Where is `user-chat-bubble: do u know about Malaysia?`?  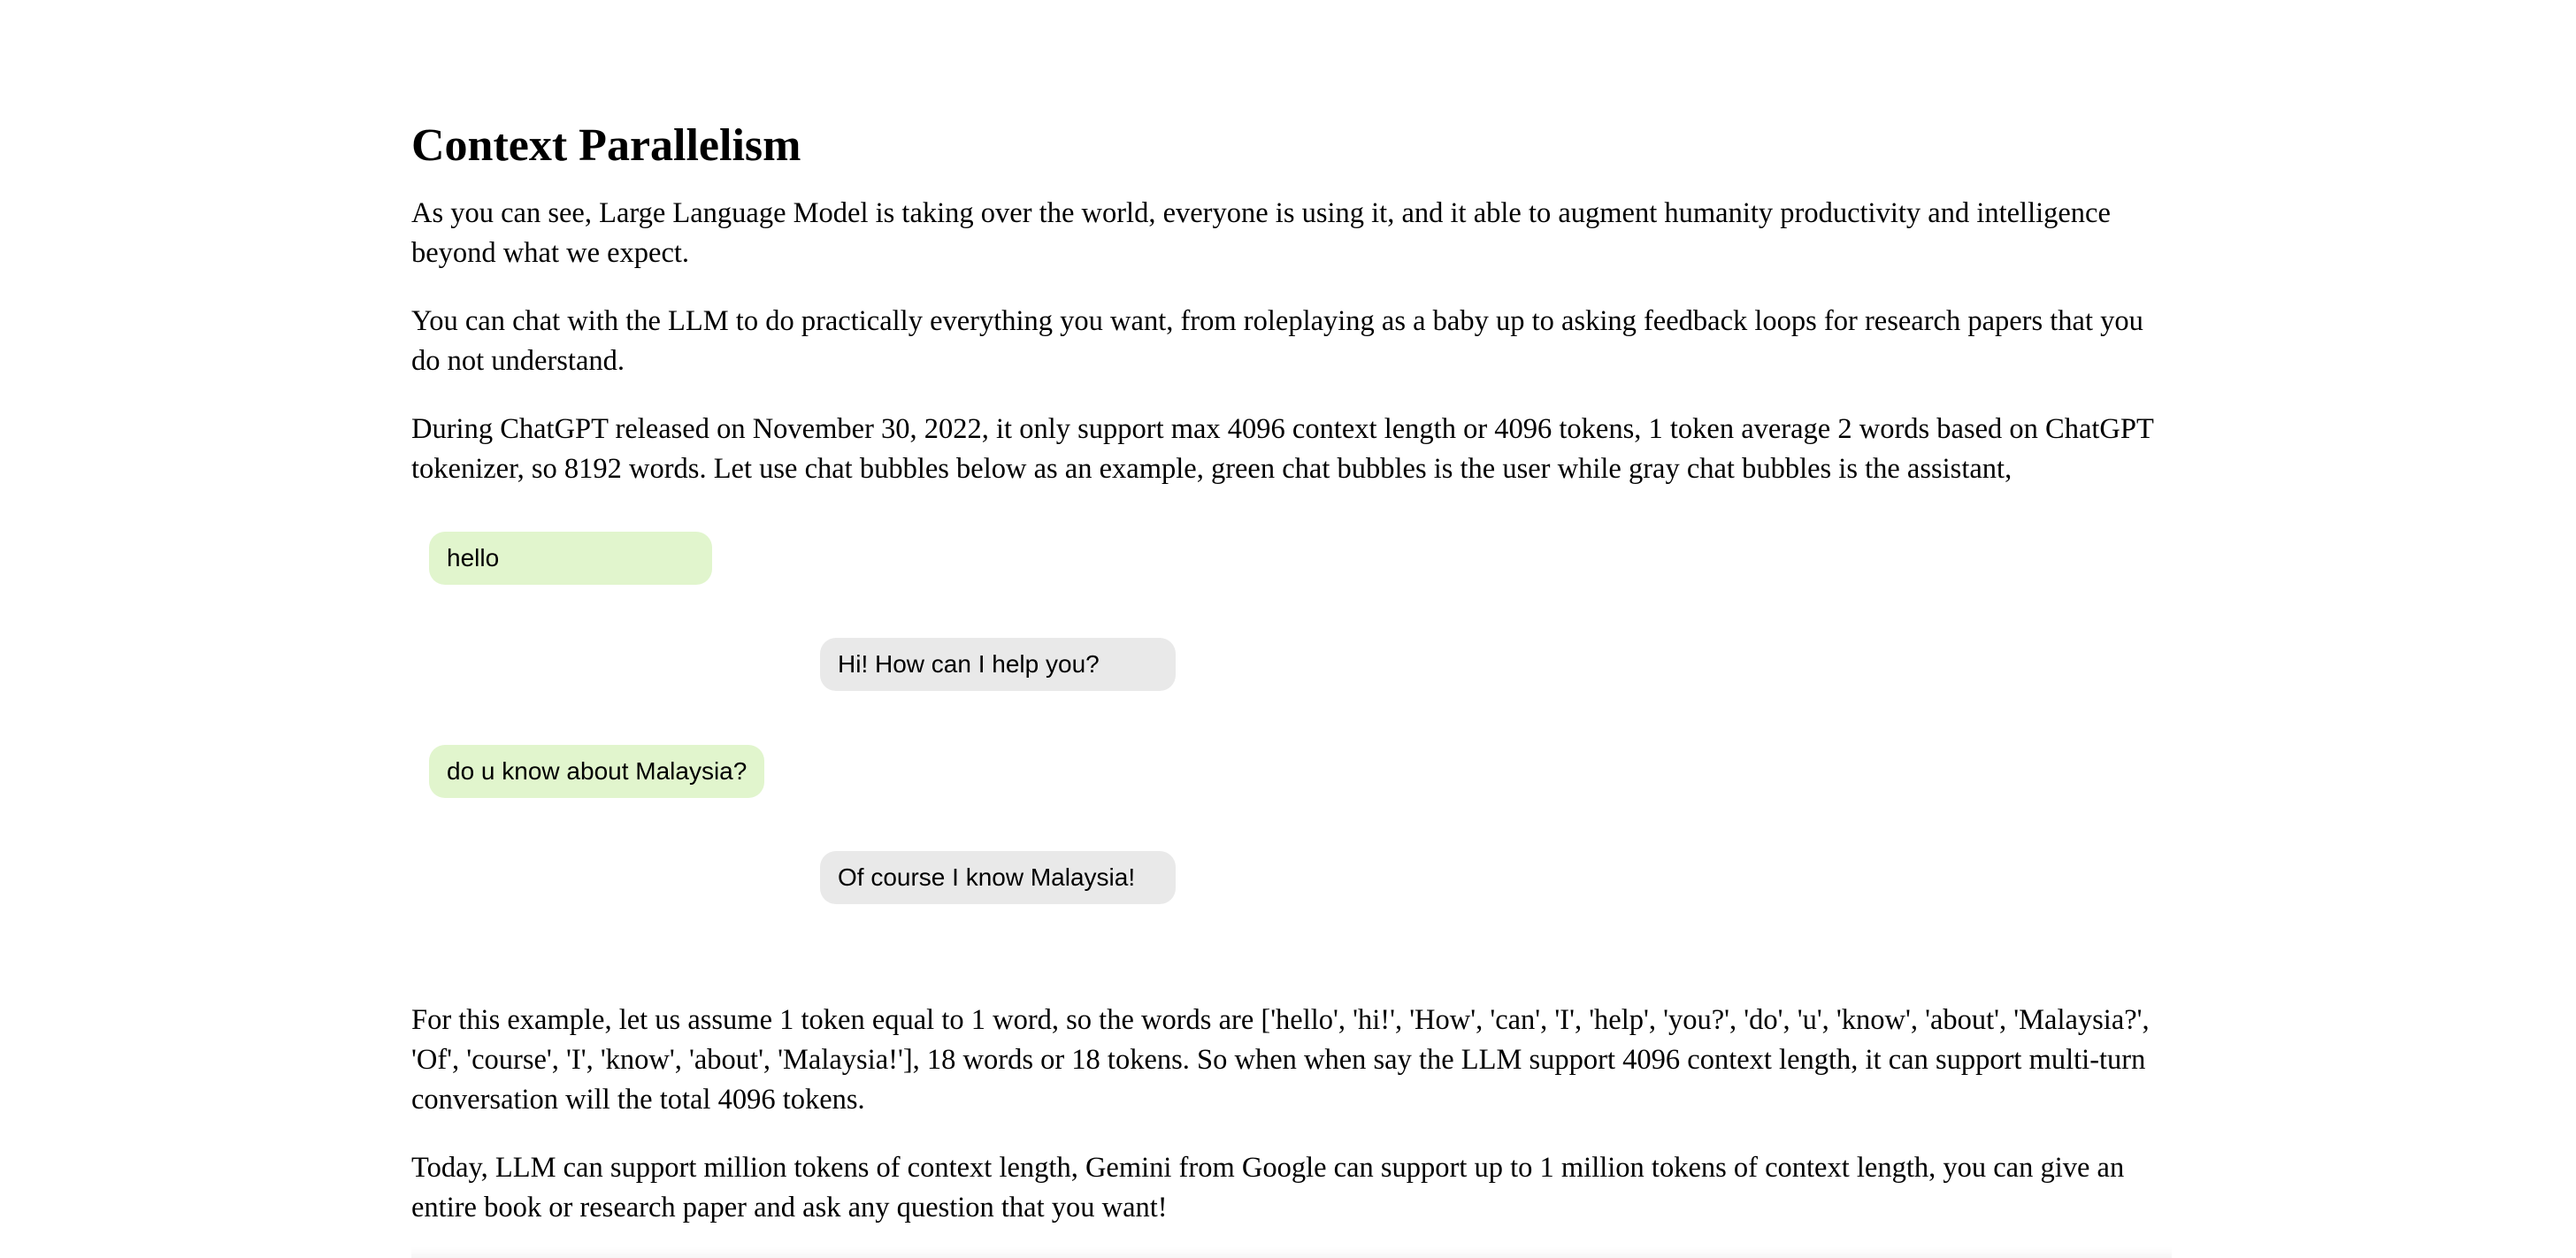 user-chat-bubble: do u know about Malaysia? is located at coordinates (597, 771).